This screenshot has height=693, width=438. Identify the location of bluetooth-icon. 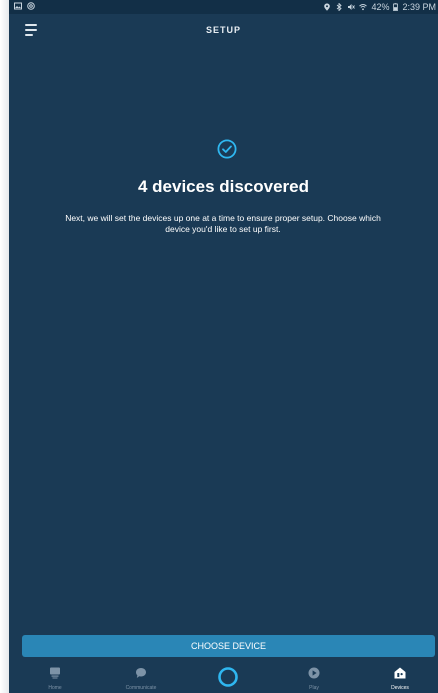
(340, 7).